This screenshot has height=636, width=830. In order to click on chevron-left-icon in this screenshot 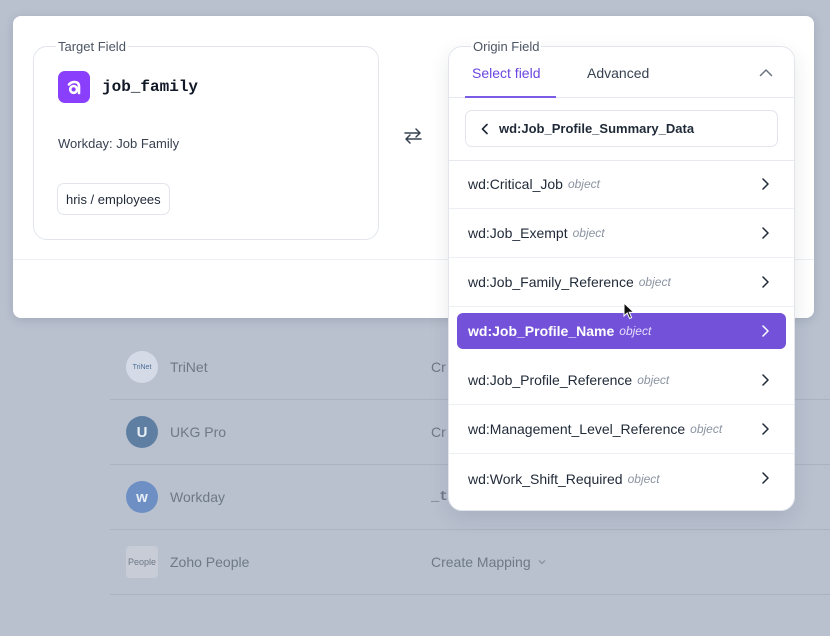, I will do `click(484, 128)`.